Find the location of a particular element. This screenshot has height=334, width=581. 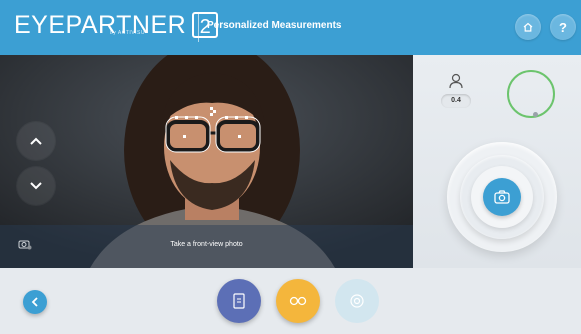

home-icon is located at coordinates (528, 27).